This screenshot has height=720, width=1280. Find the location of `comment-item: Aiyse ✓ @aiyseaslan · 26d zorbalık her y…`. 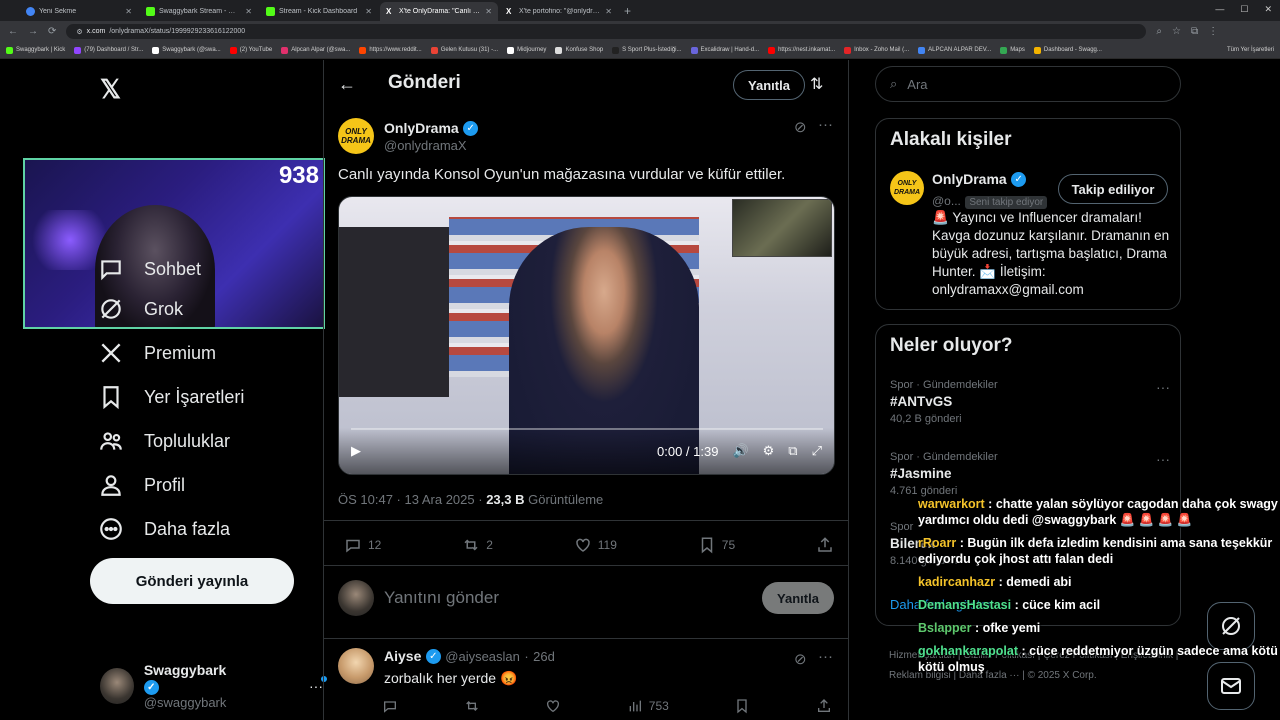

comment-item: Aiyse ✓ @aiyseaslan · 26d zorbalık her y… is located at coordinates (446, 667).